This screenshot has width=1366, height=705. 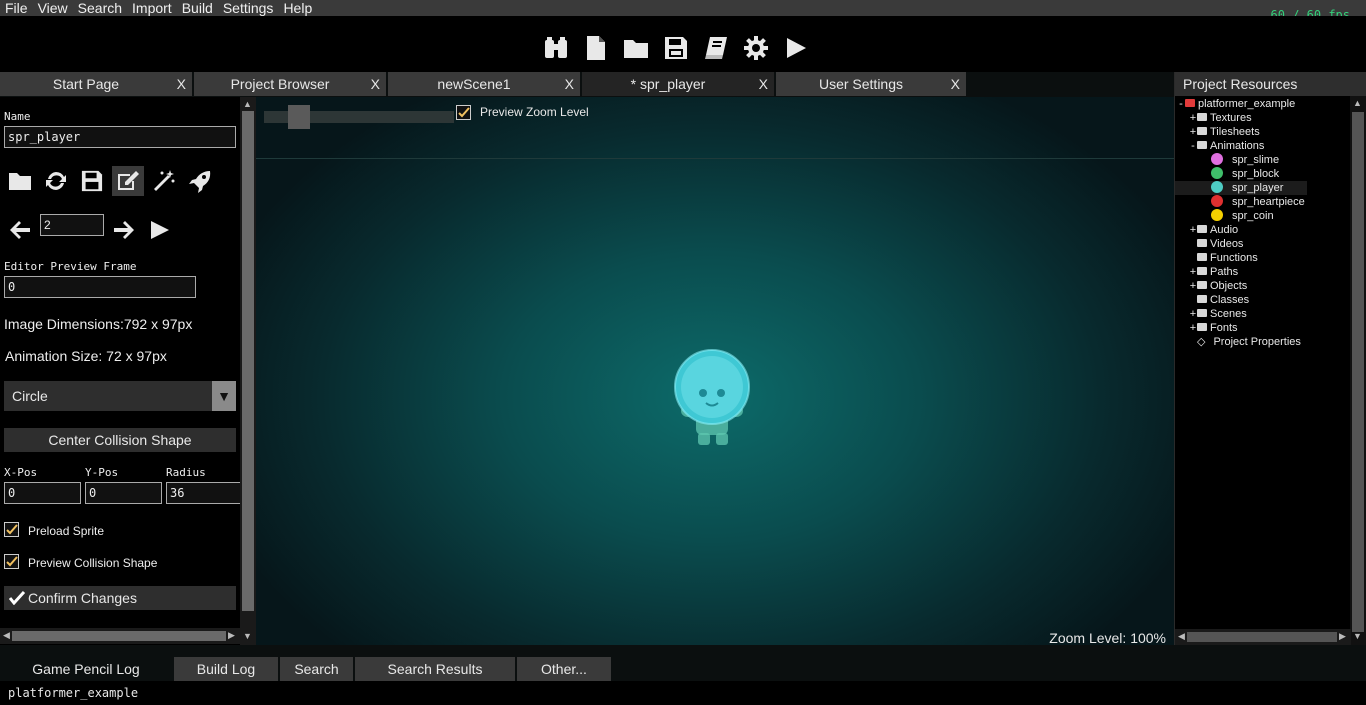 What do you see at coordinates (316, 669) in the screenshot?
I see `tab-search: Search` at bounding box center [316, 669].